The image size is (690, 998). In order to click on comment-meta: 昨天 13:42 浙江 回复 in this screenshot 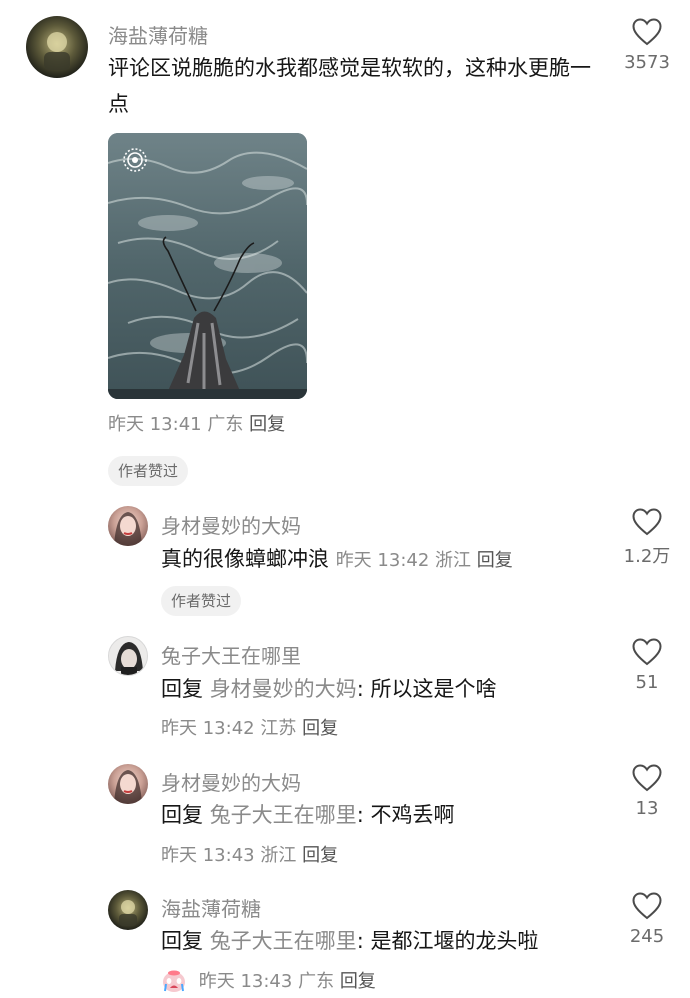, I will do `click(424, 560)`.